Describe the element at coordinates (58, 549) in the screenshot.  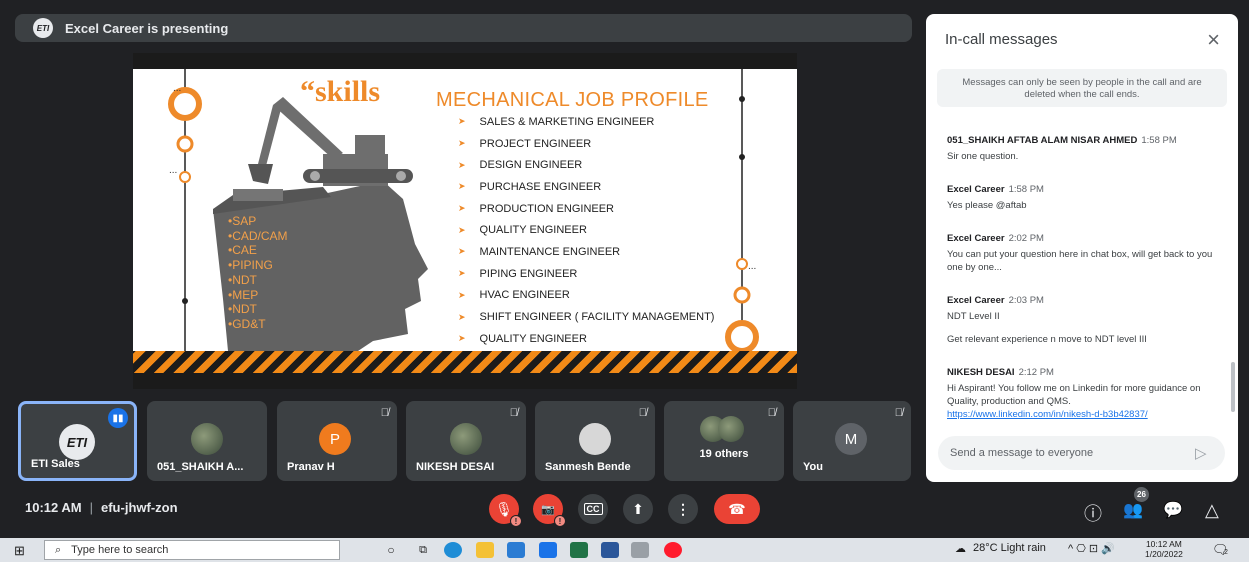
I see `search-icon: ⌕` at that location.